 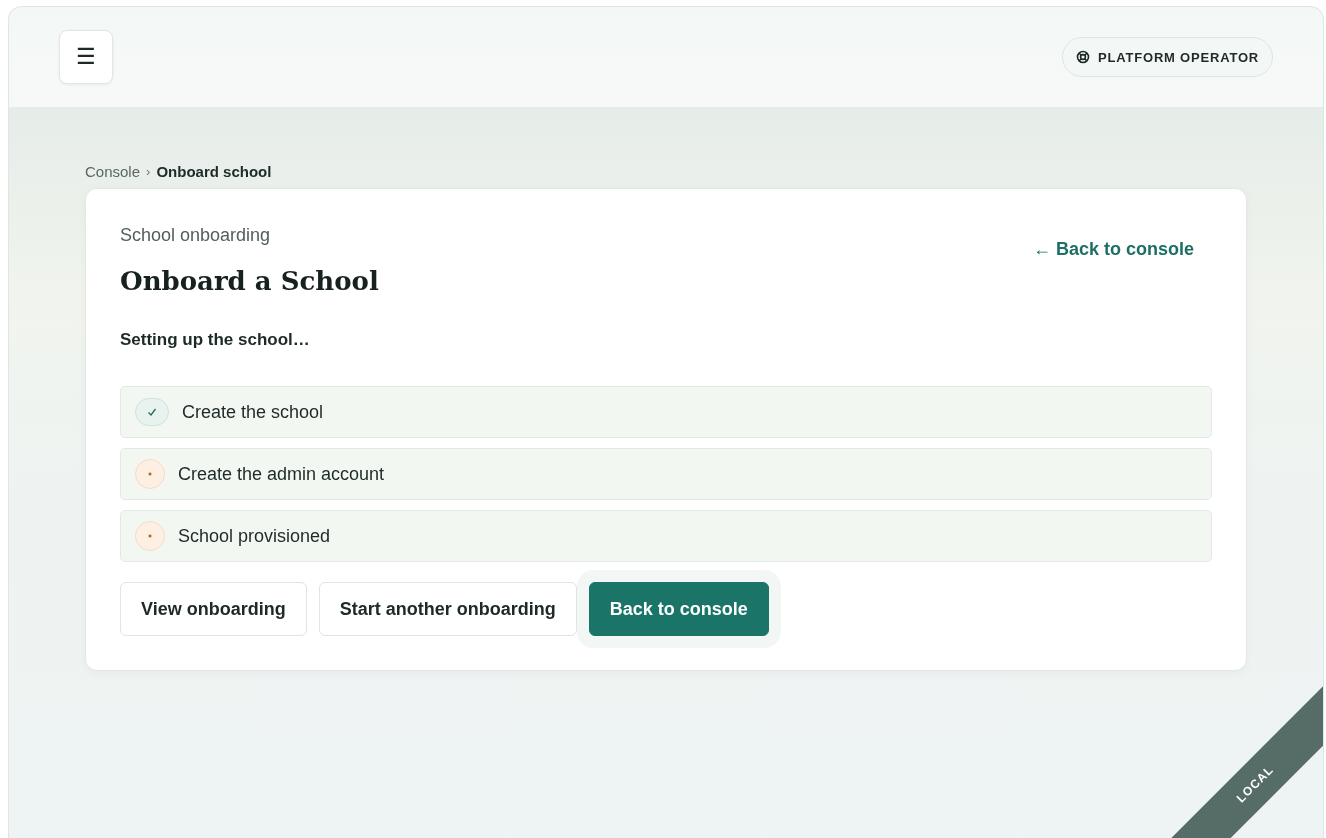 I want to click on breadcrumb-current: Onboard school, so click(x=214, y=171).